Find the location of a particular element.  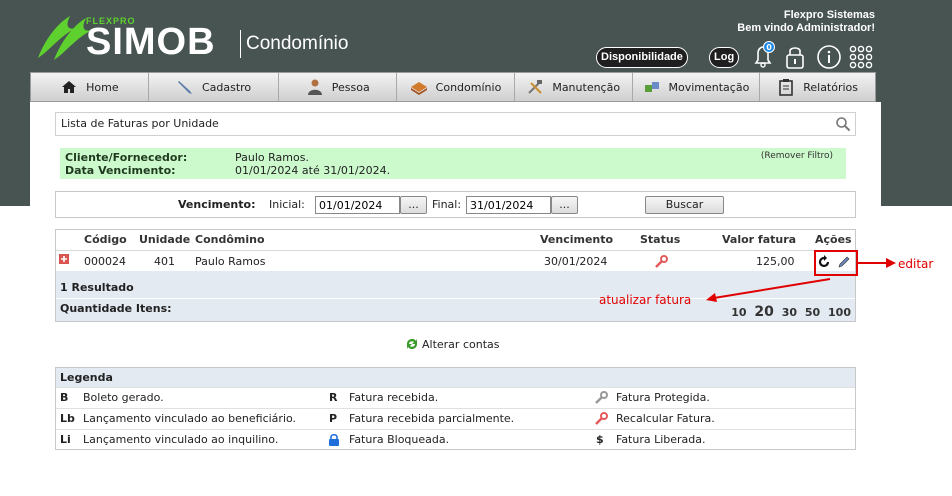

legend-text: Lançamento vinculado ao beneficiário. is located at coordinates (190, 418).